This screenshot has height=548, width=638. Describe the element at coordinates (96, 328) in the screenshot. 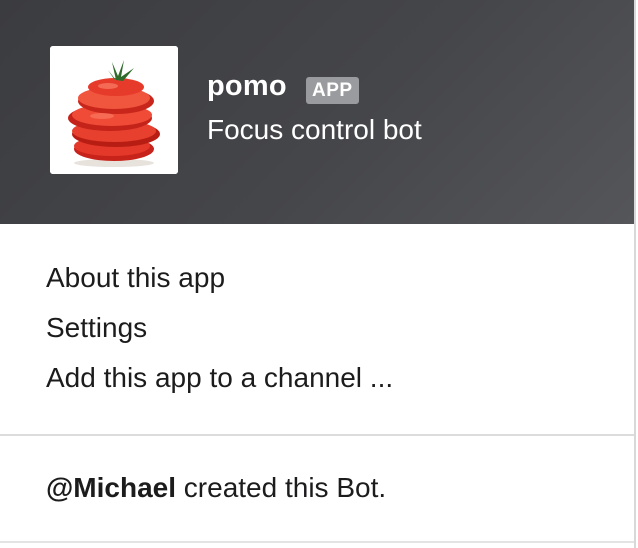

I see `menu-item-settings: Settings` at that location.